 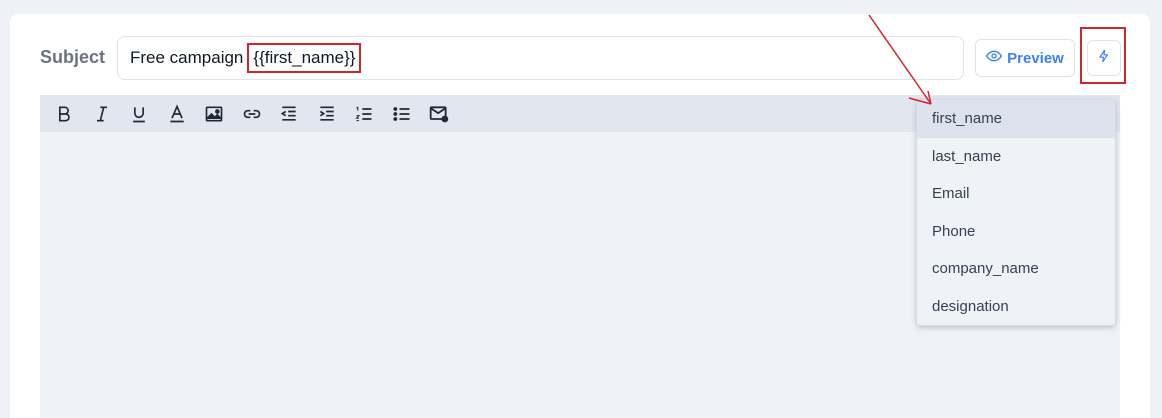 I want to click on font-color-icon, so click(x=176, y=112).